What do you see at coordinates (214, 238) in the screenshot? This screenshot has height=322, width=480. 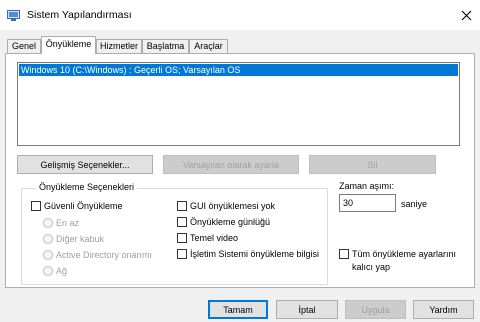 I see `base-video-label: Temel video` at bounding box center [214, 238].